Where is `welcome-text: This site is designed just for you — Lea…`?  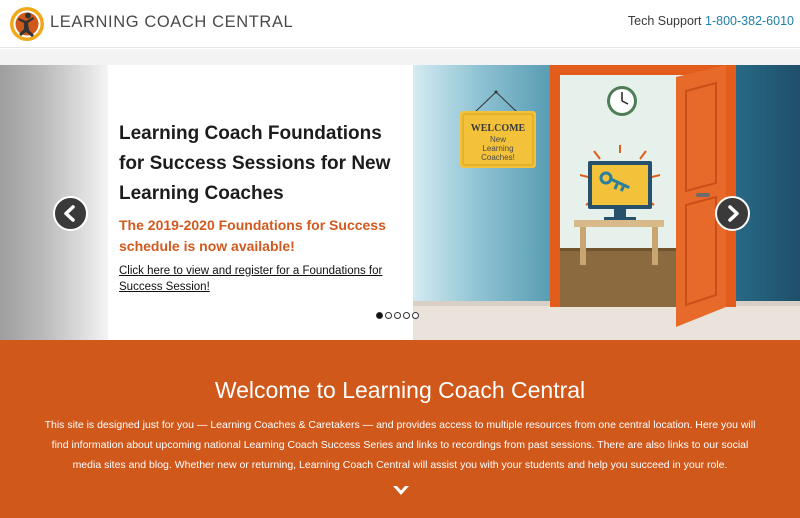
welcome-text: This site is designed just for you — Lea… is located at coordinates (400, 445).